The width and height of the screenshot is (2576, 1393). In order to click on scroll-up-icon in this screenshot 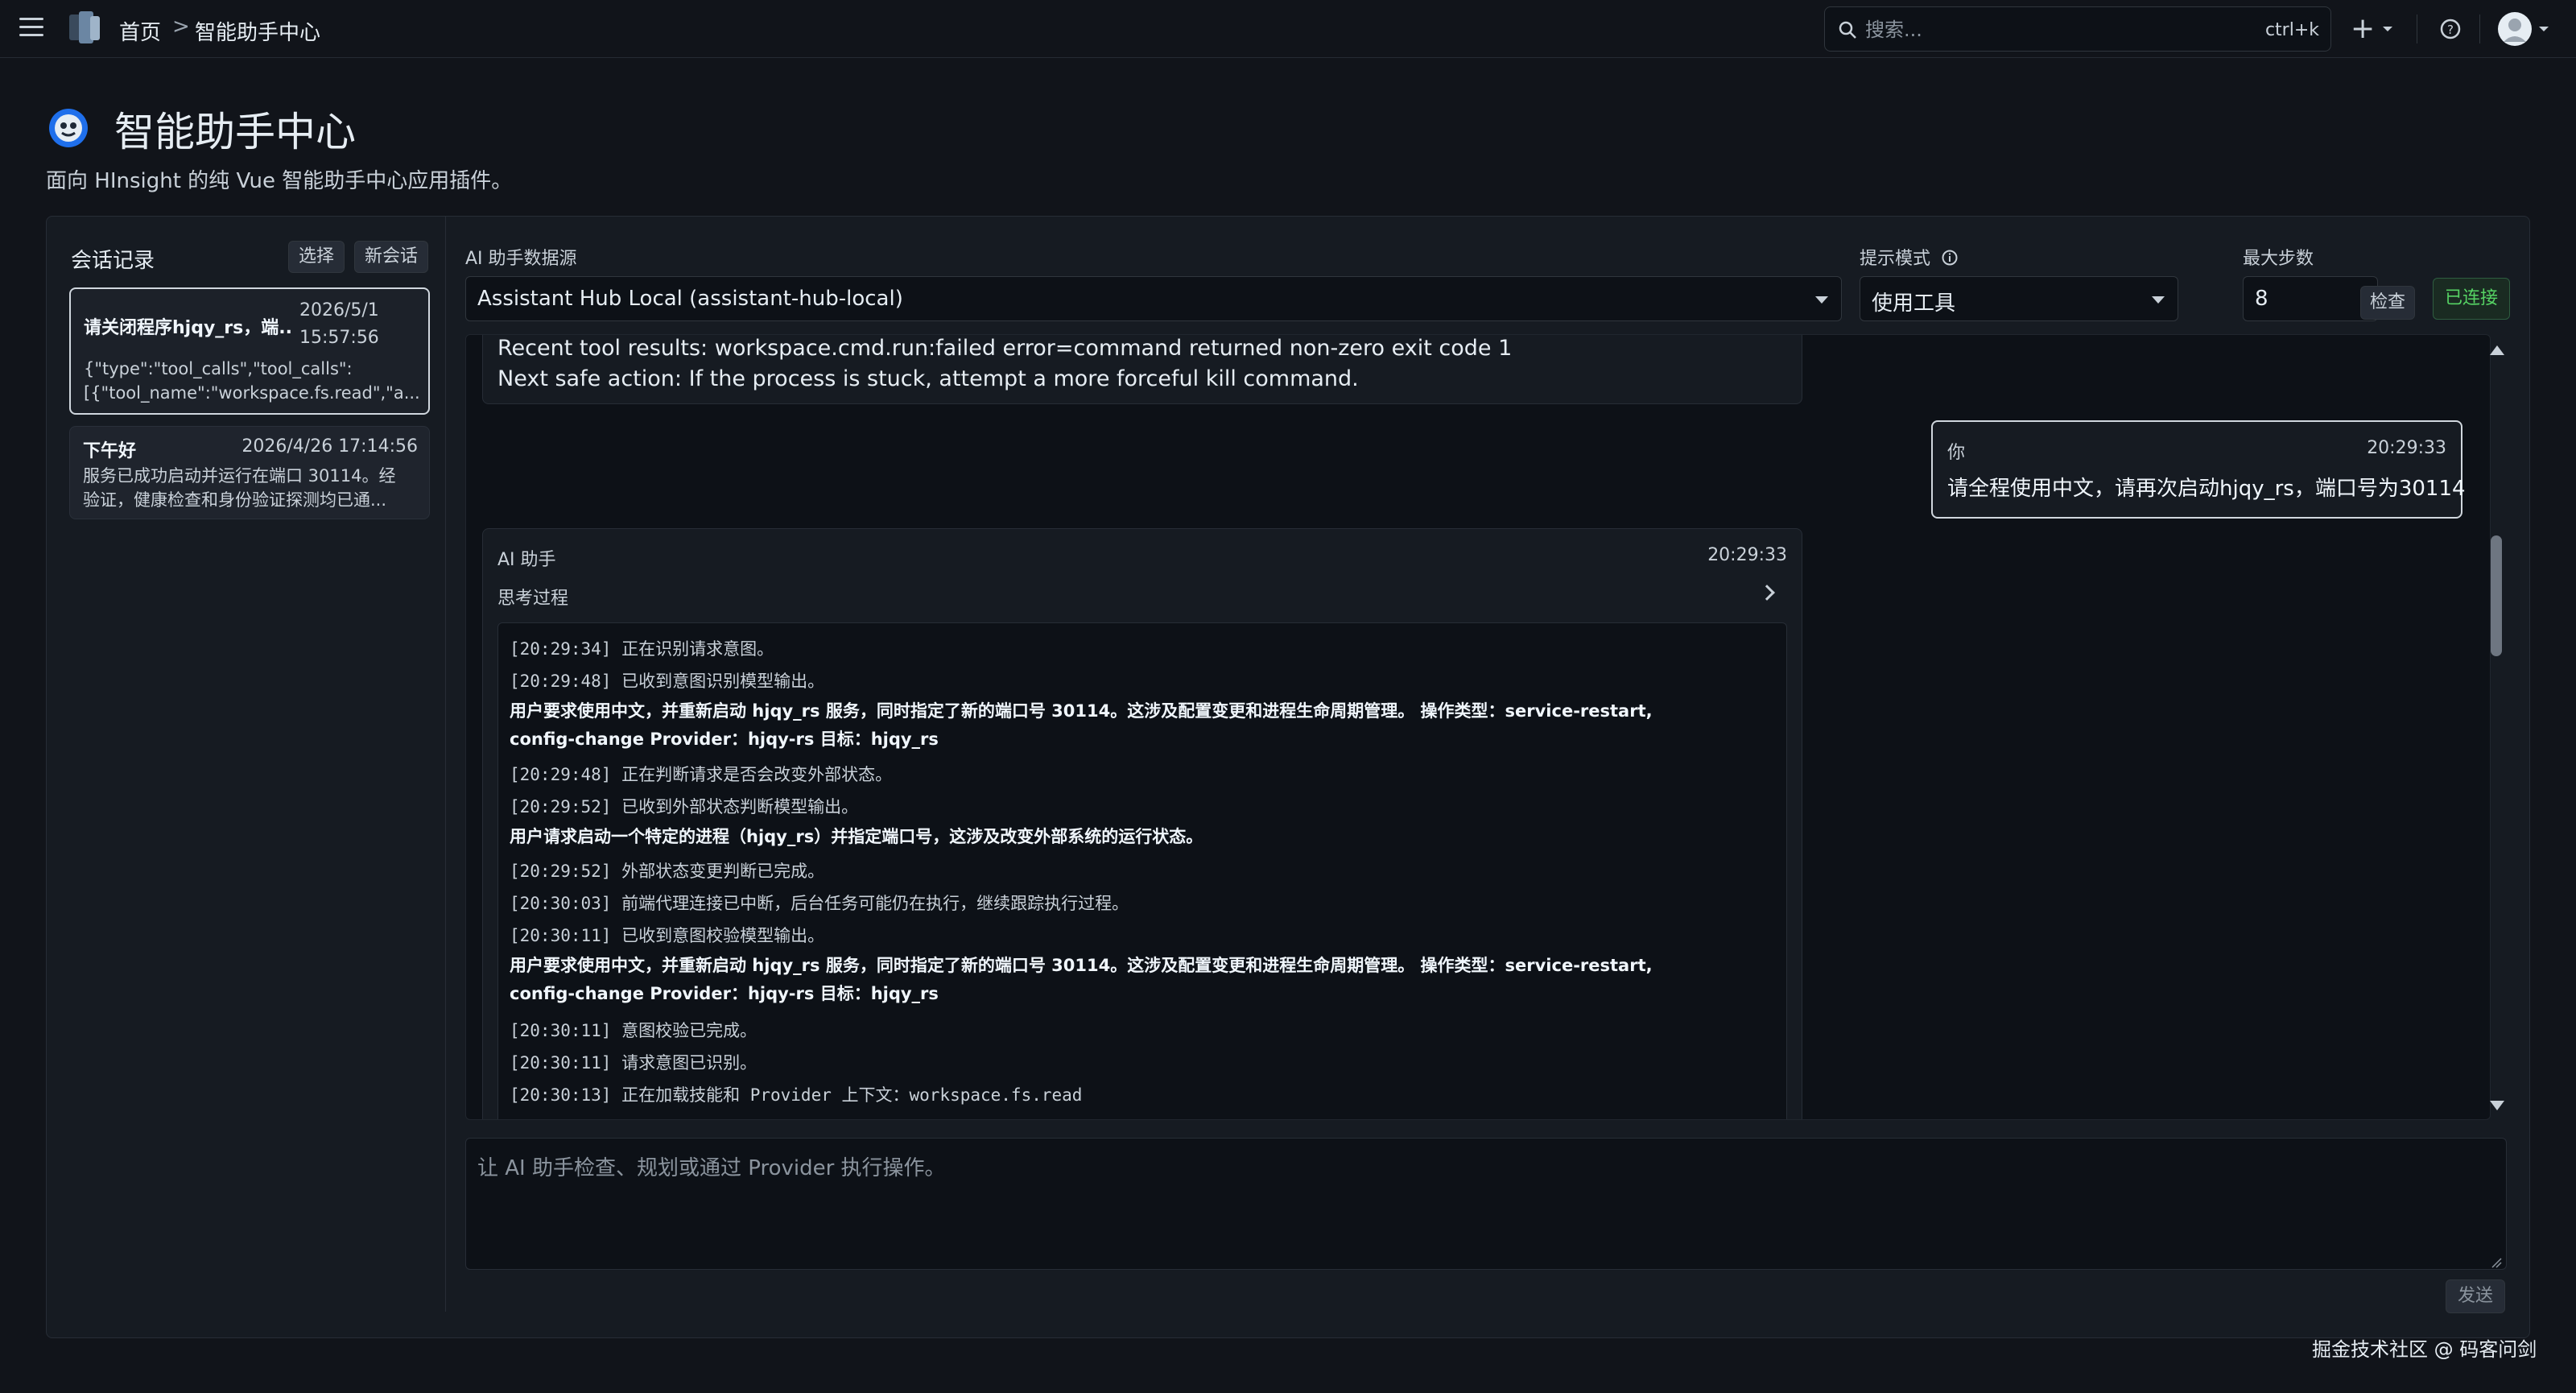, I will do `click(2497, 350)`.